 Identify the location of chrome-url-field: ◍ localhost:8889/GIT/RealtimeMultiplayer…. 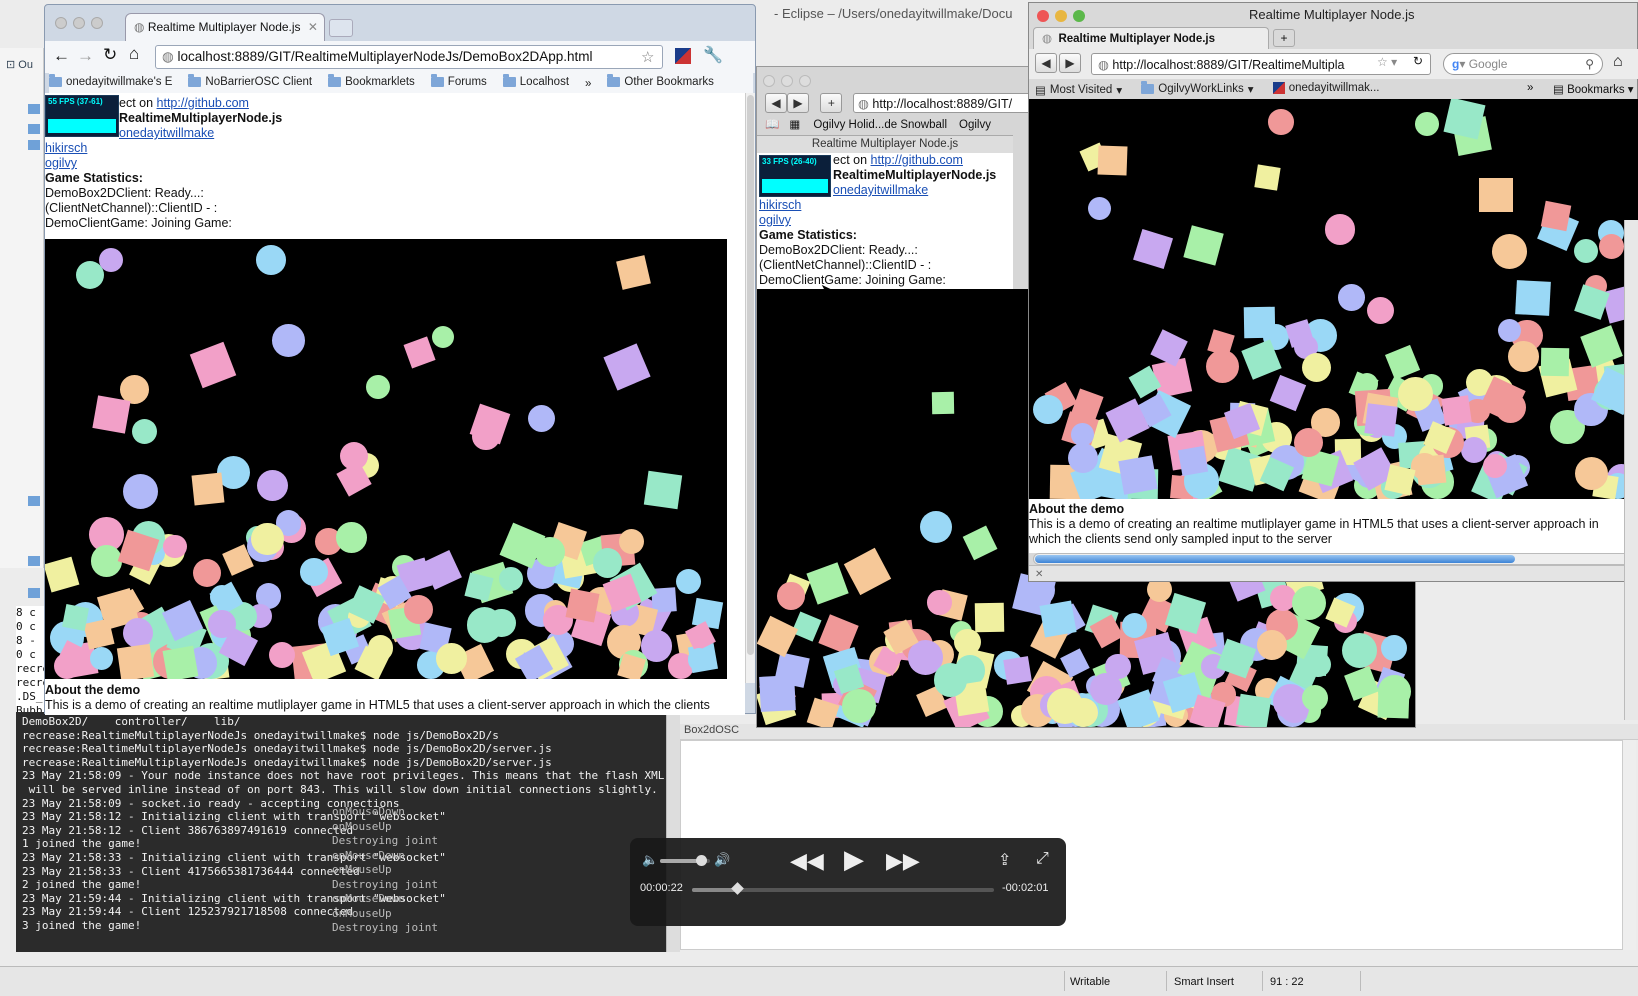
(409, 57).